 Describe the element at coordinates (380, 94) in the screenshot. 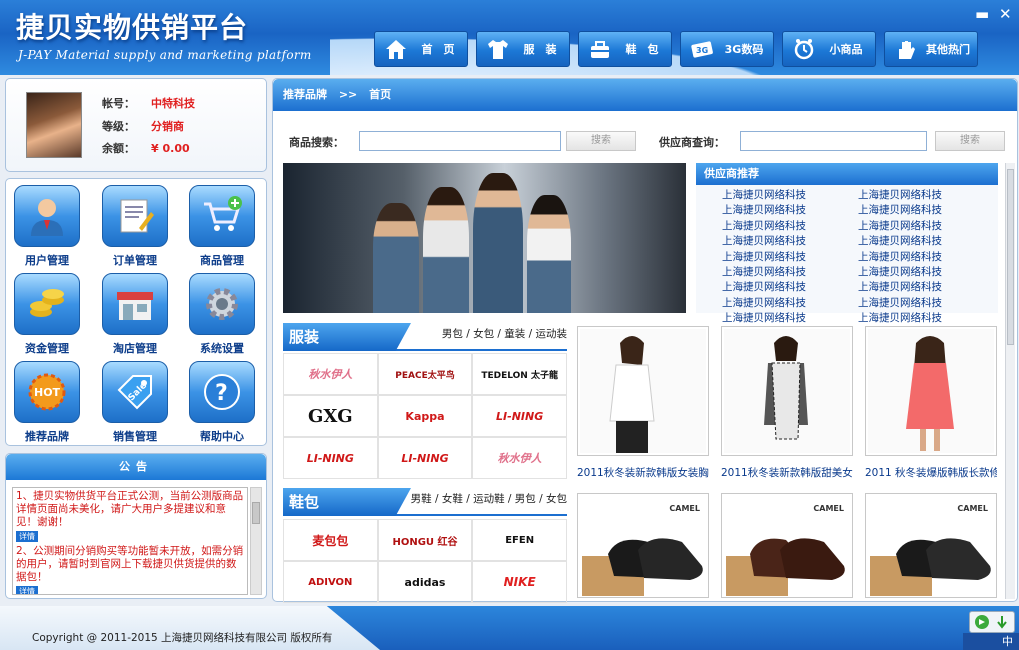

I see `breadcrumb-current: 首页` at that location.